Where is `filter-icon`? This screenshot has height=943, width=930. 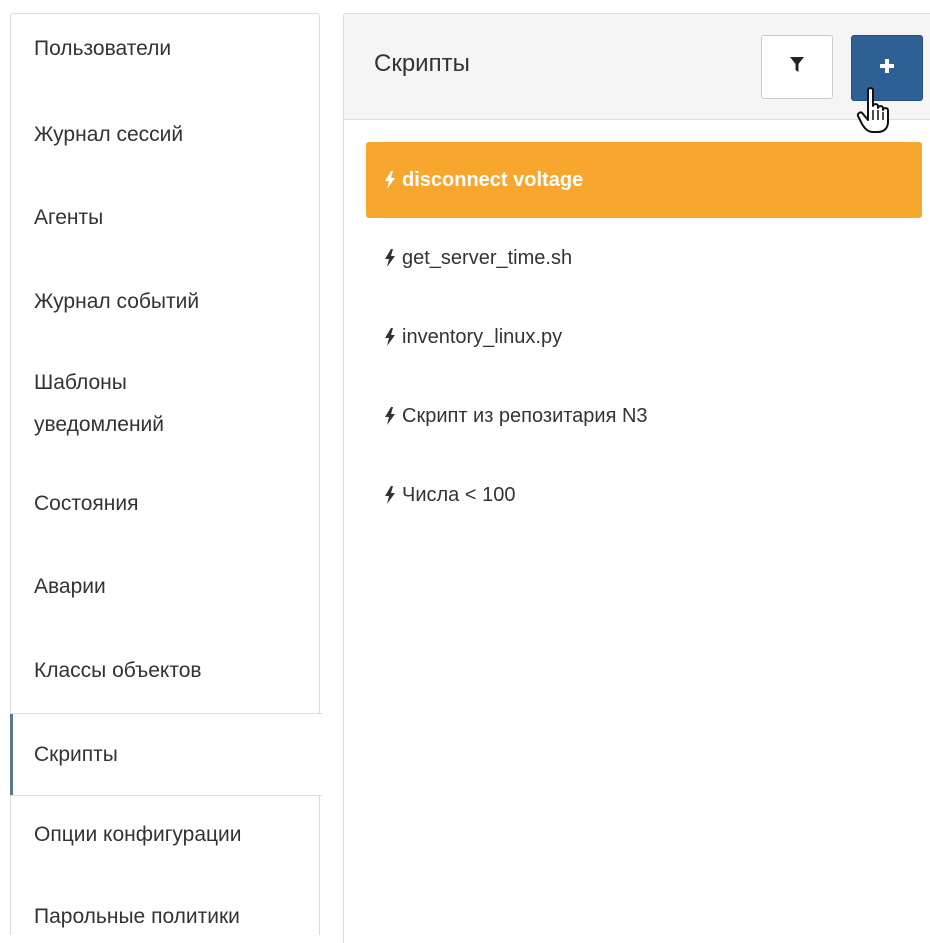 filter-icon is located at coordinates (797, 67).